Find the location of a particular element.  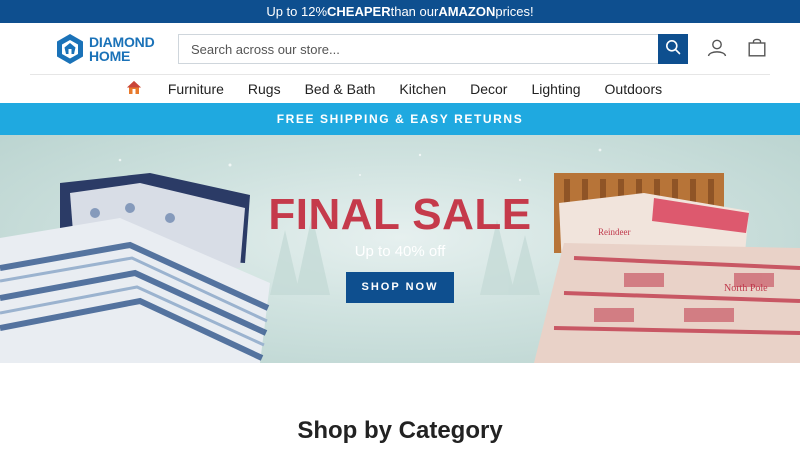

logo-line-1: DIAMOND is located at coordinates (122, 42).